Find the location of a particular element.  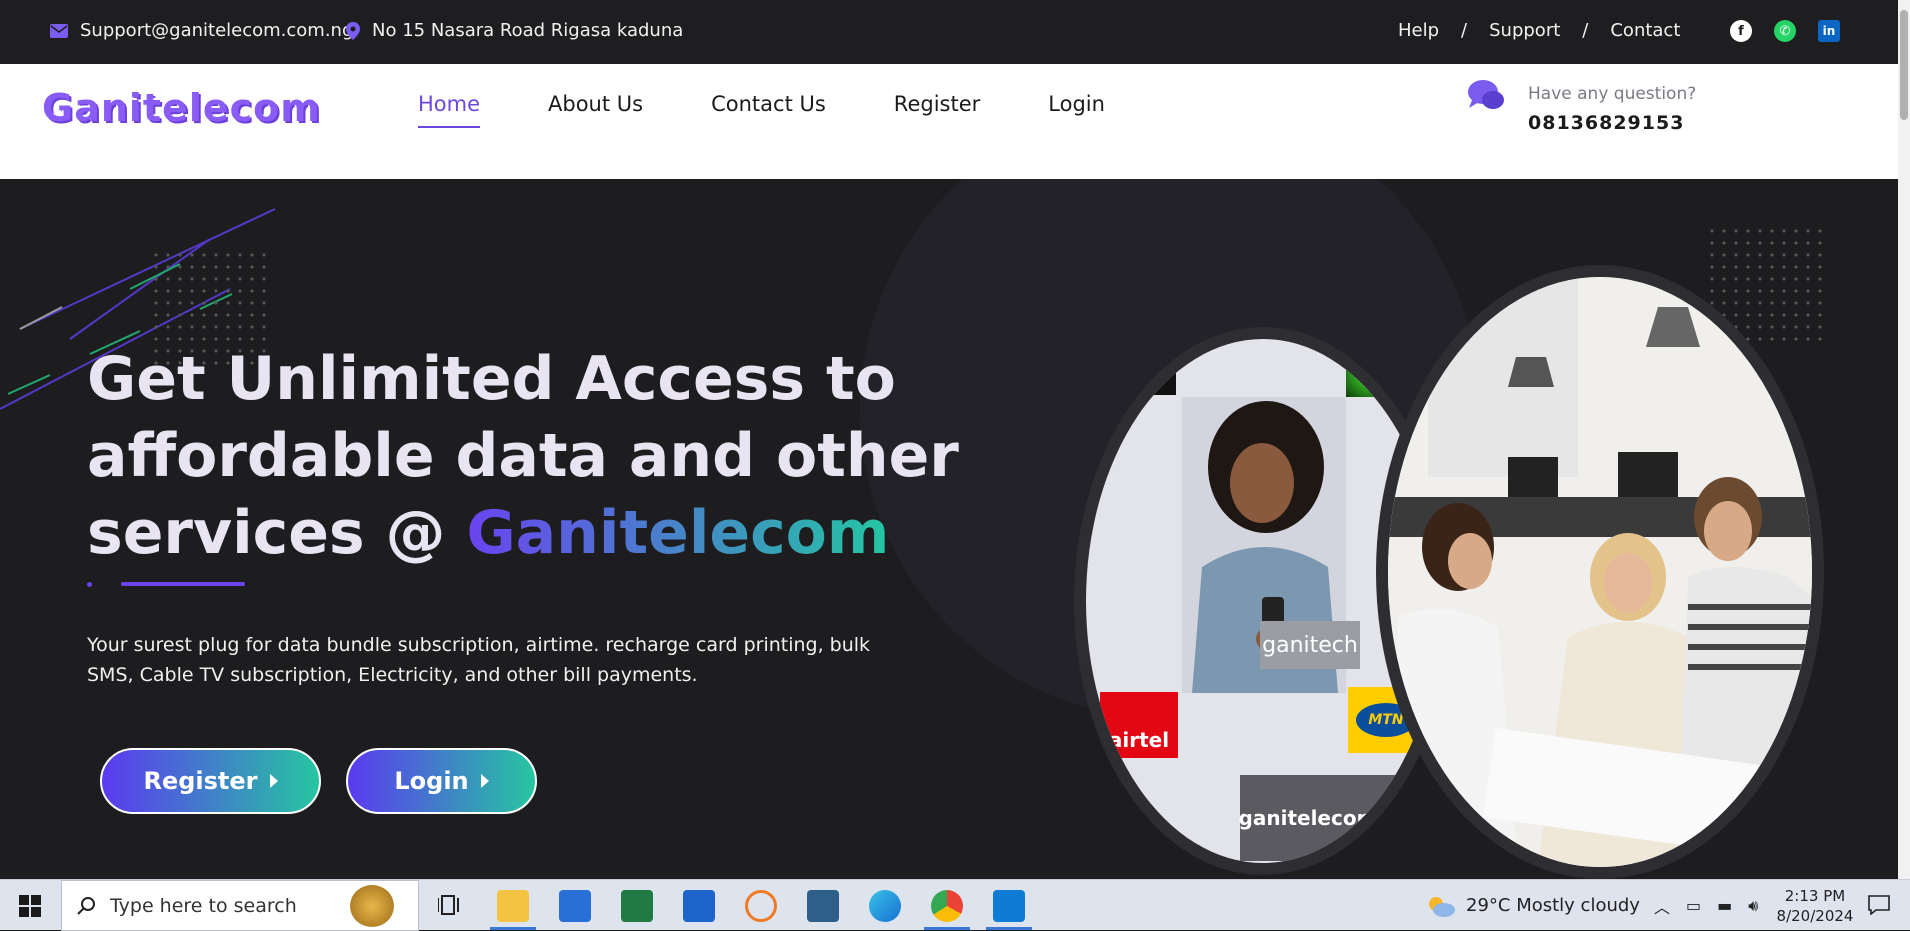

taskbar-search-box: Type here to search is located at coordinates (240, 905).